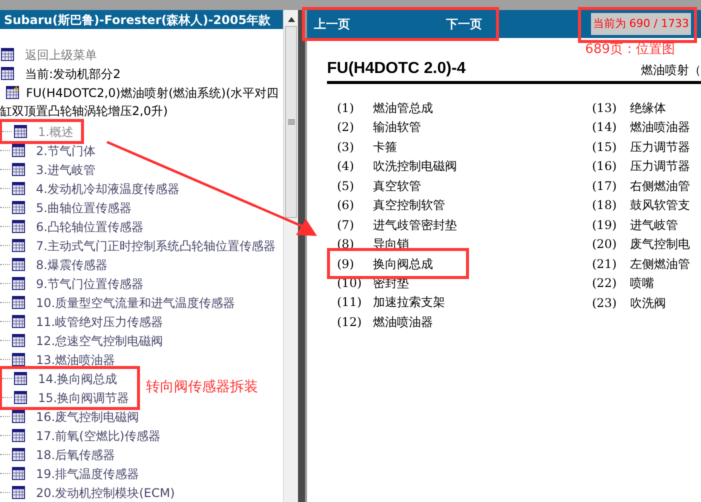 This screenshot has width=701, height=502. I want to click on part-name: 加速拉索支架, so click(409, 303).